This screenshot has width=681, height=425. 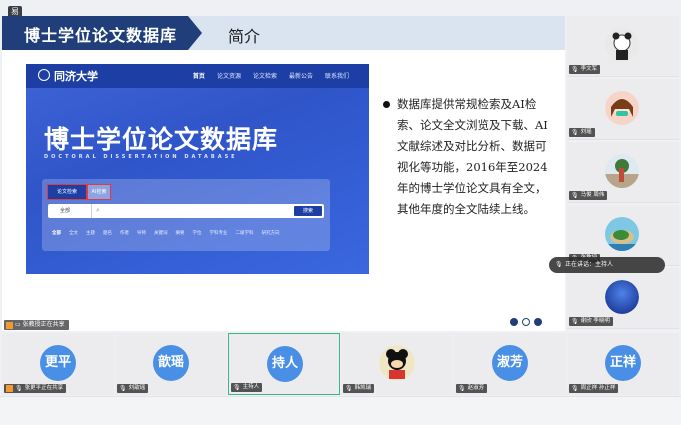 What do you see at coordinates (244, 233) in the screenshot?
I see `site-filter-item: 二级学科` at bounding box center [244, 233].